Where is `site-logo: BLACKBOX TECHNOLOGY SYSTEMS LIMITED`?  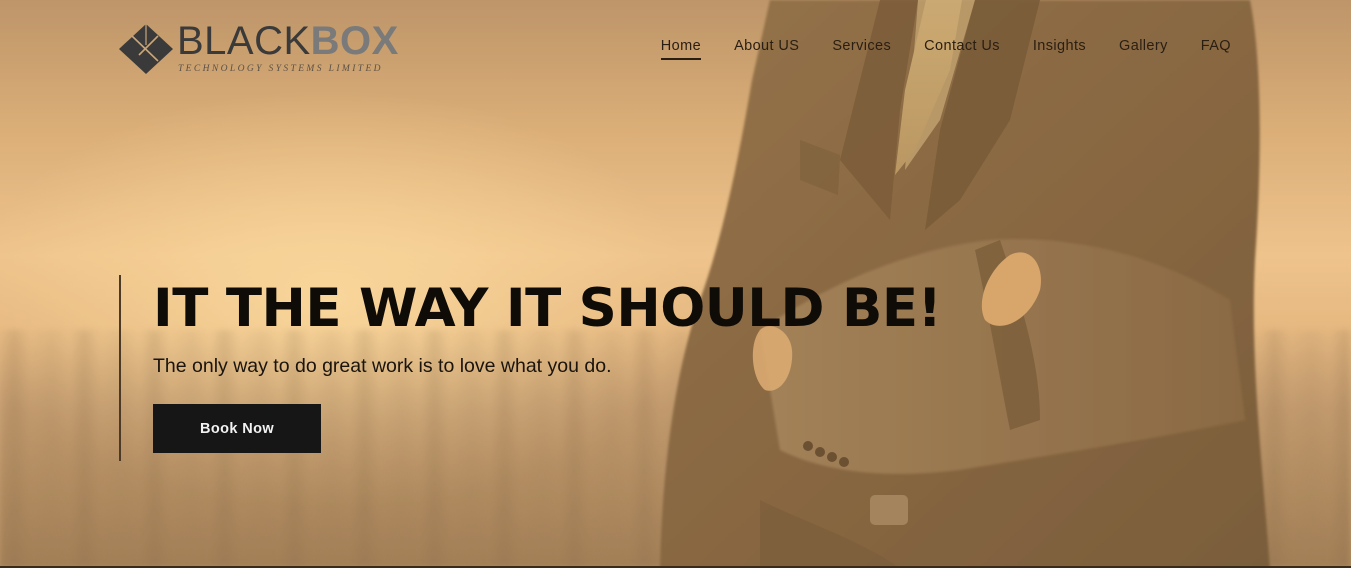
site-logo: BLACKBOX TECHNOLOGY SYSTEMS LIMITED is located at coordinates (268, 50).